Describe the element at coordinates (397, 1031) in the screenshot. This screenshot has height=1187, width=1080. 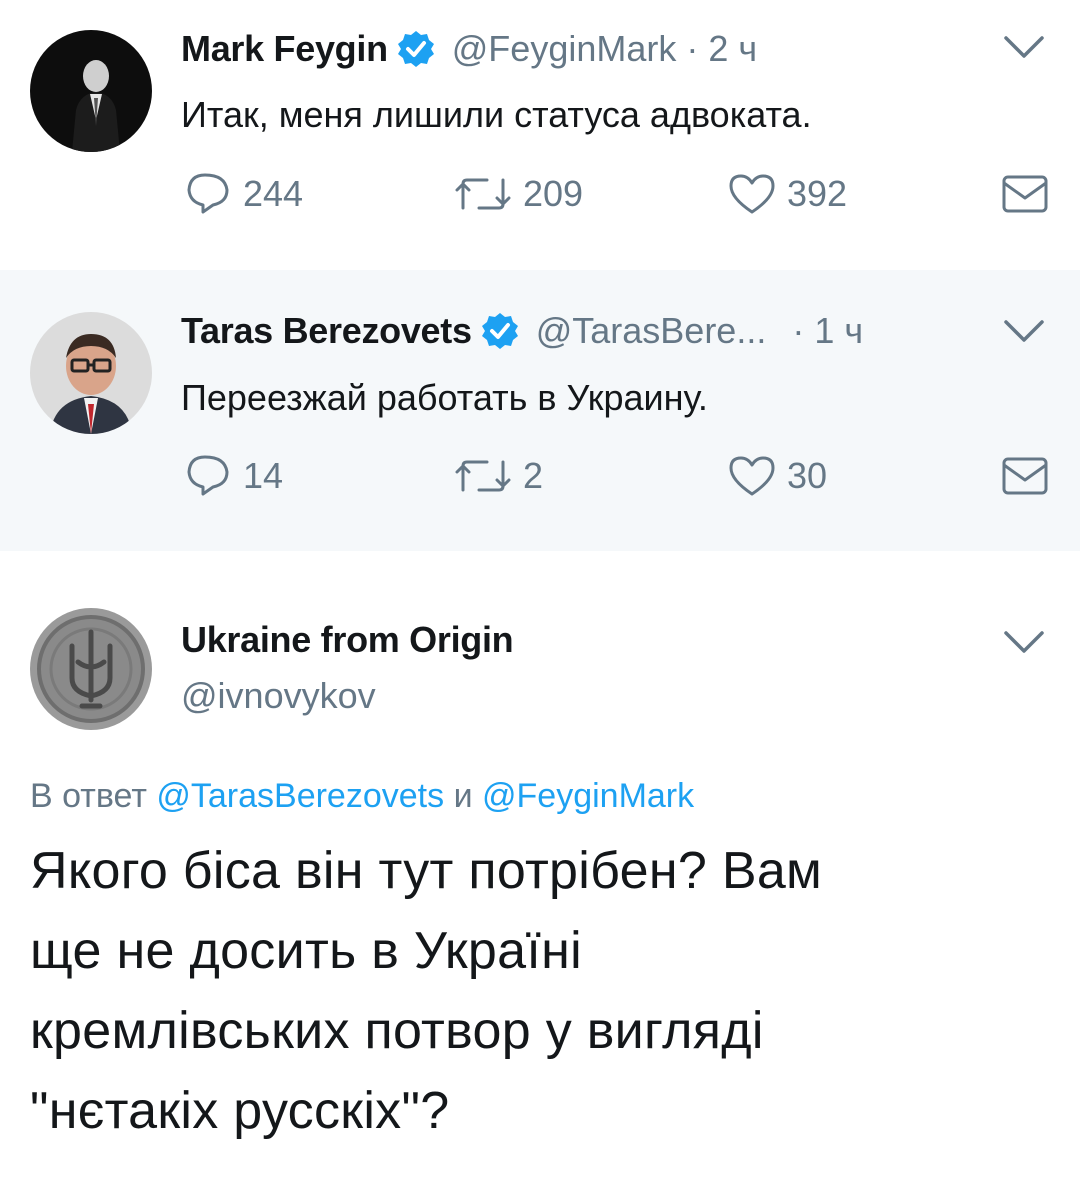
I see `tweet-text-line: кремлівських потвор у вигляді` at that location.